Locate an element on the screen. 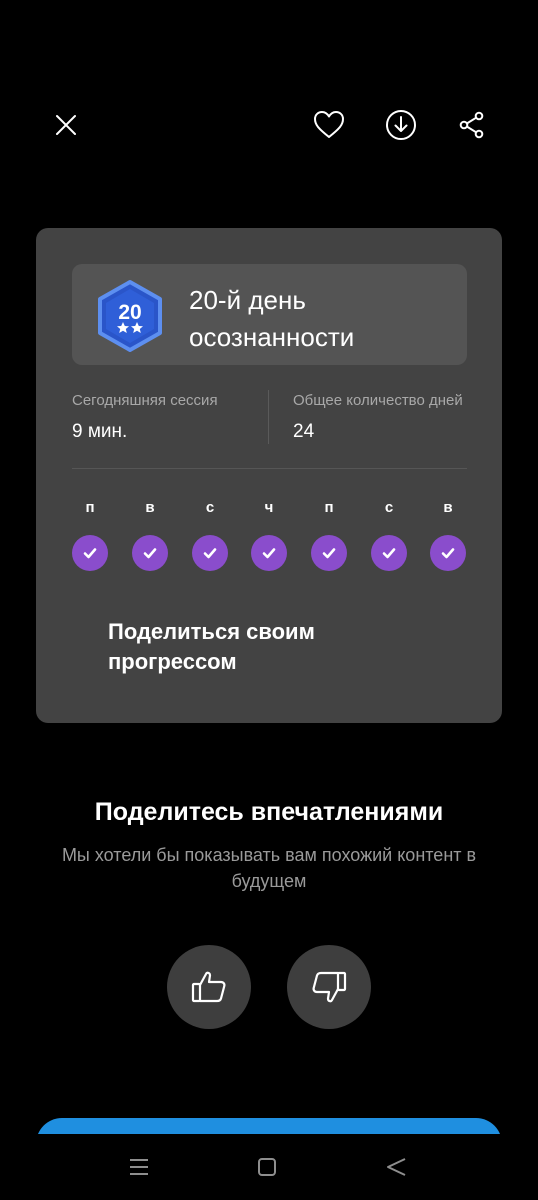 The height and width of the screenshot is (1200, 538). weekday-3: с is located at coordinates (210, 534).